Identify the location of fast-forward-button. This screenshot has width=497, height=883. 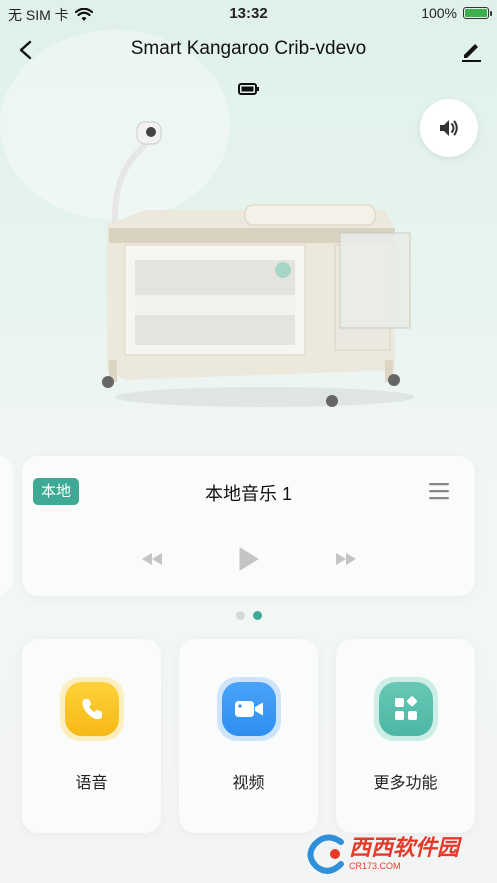
(346, 559).